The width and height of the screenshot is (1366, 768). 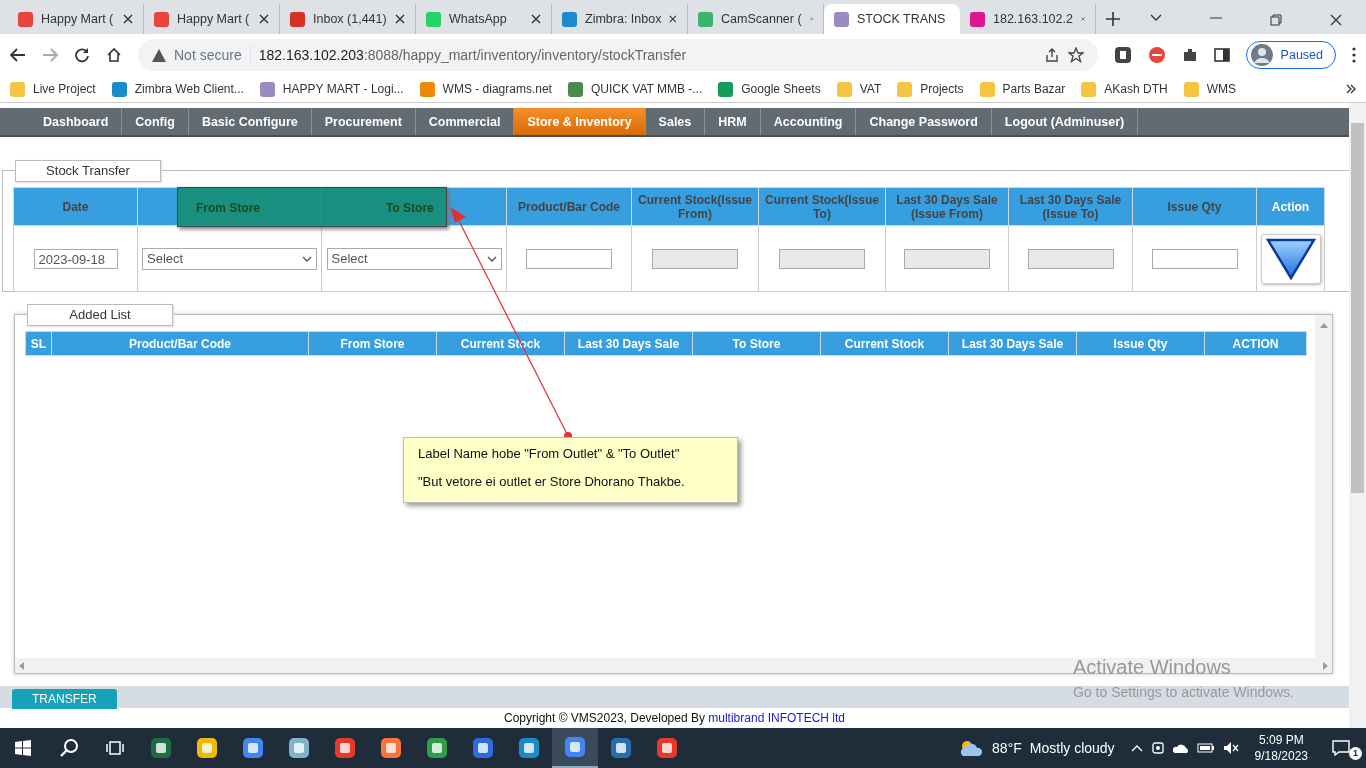 I want to click on menu-item: Dashboard, so click(x=76, y=121).